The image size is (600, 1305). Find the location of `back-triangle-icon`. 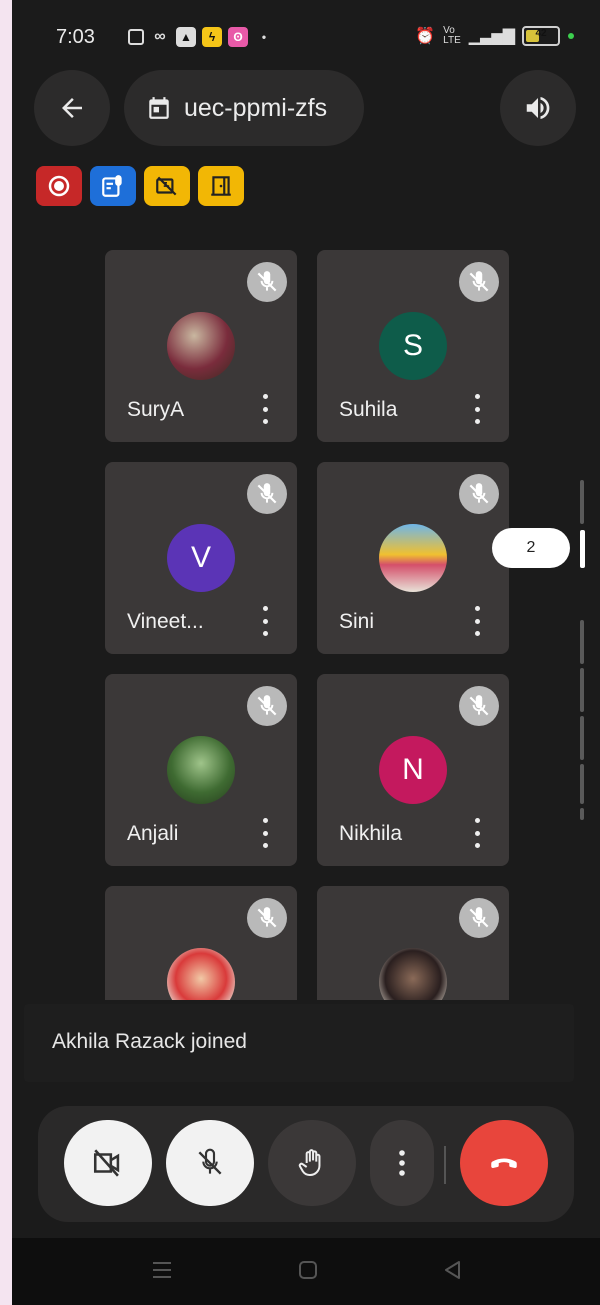

back-triangle-icon is located at coordinates (452, 1270).